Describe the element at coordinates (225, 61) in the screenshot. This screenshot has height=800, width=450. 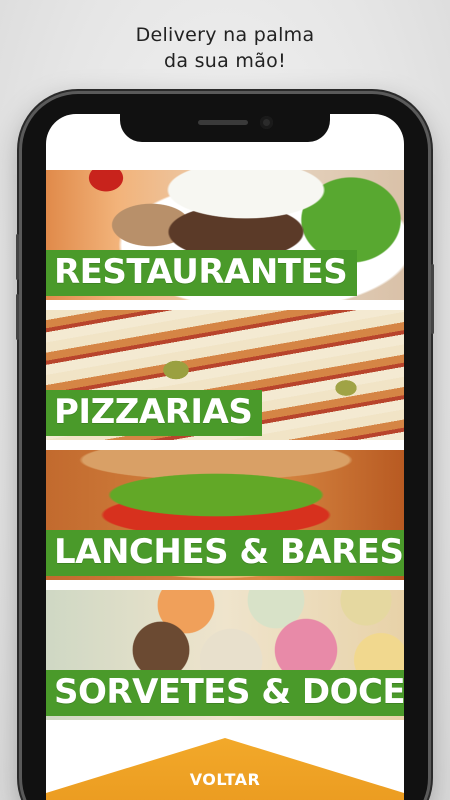
I see `tagline-line-2: da sua mão!` at that location.